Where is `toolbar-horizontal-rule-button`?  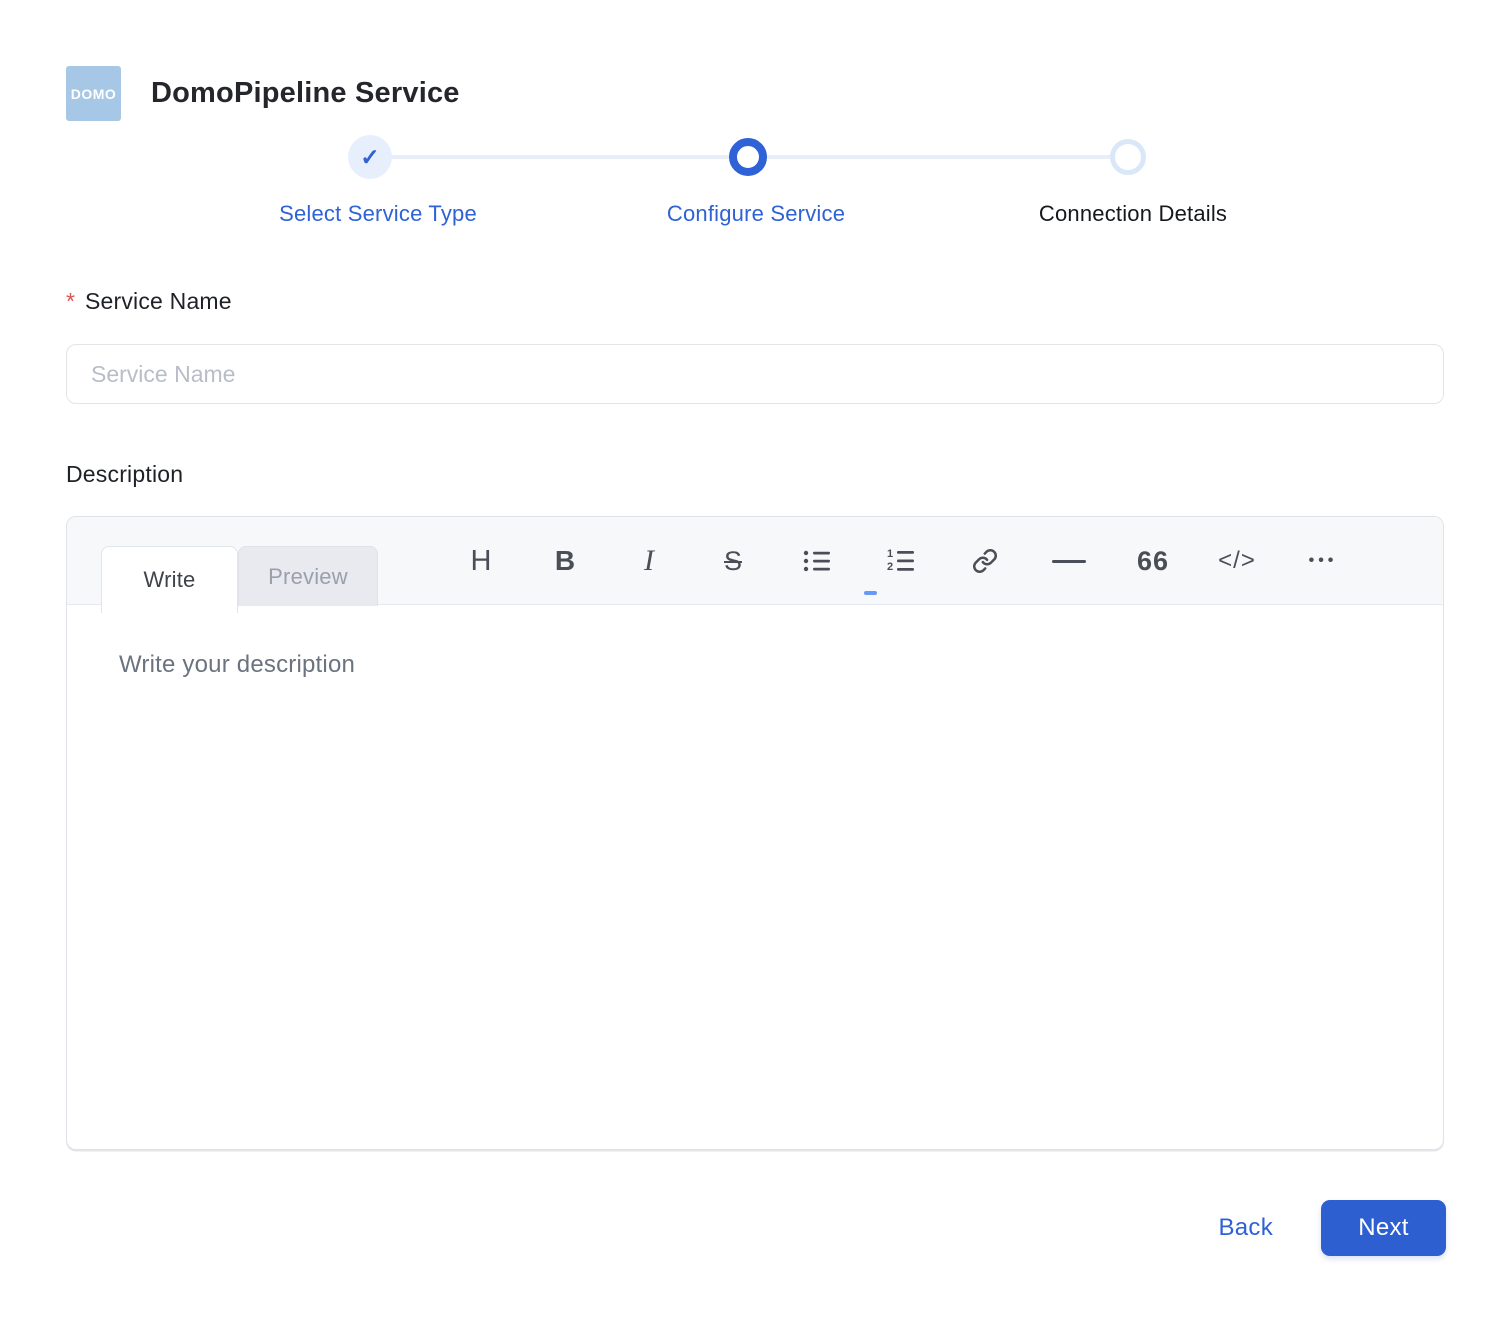 toolbar-horizontal-rule-button is located at coordinates (1069, 561).